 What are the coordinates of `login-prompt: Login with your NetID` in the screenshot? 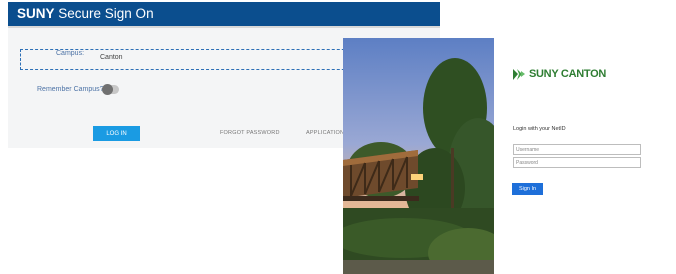 It's located at (539, 129).